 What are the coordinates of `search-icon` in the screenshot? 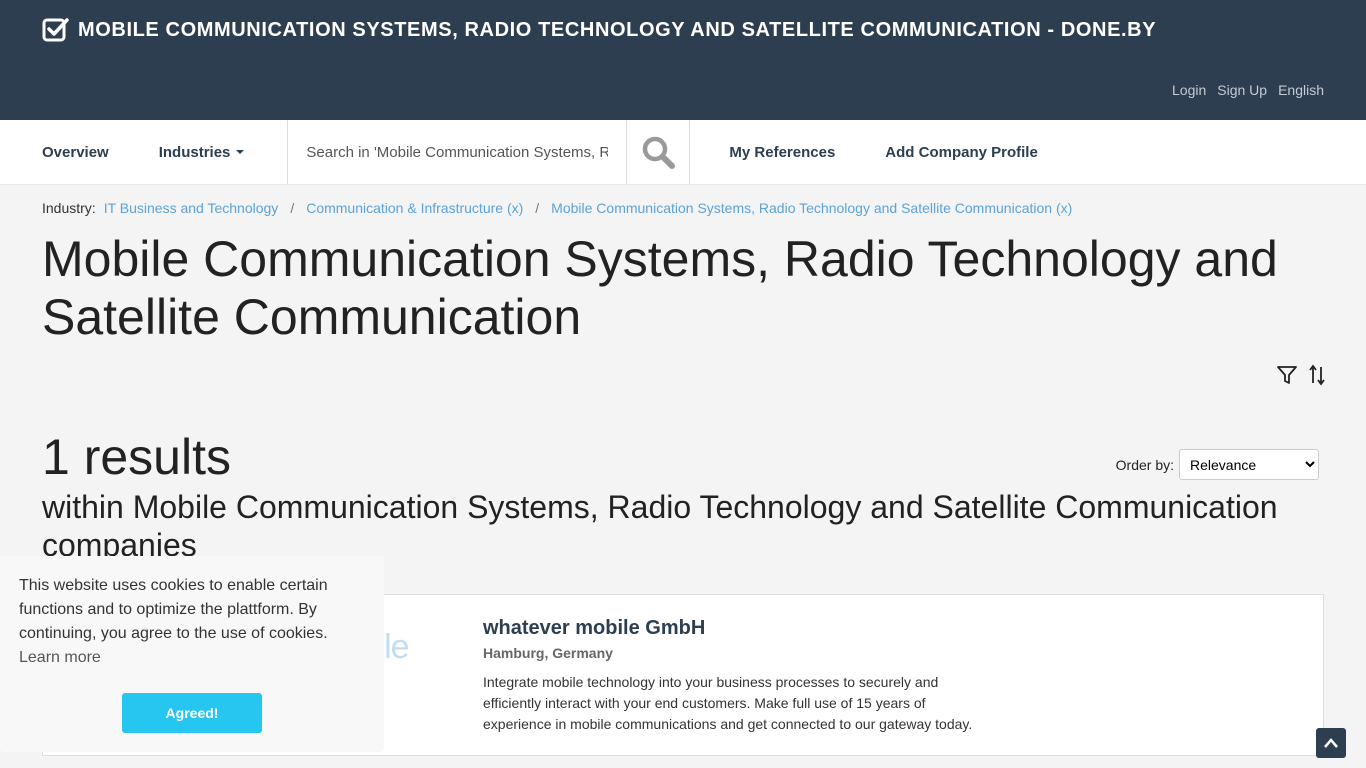 It's located at (659, 152).